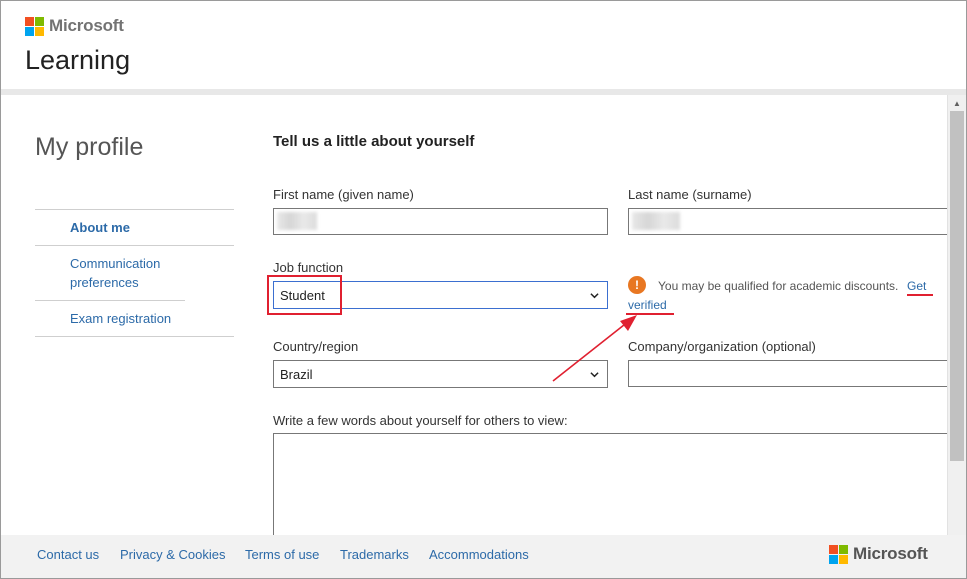  What do you see at coordinates (920, 295) in the screenshot?
I see `annotation-underline` at bounding box center [920, 295].